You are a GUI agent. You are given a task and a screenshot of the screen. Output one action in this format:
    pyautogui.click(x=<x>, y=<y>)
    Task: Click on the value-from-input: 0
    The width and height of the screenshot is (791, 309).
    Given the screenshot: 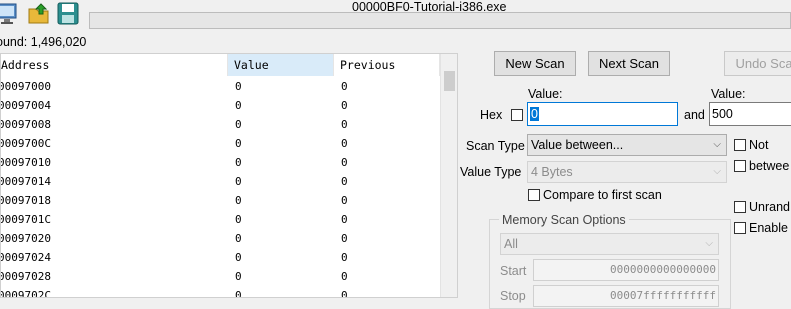 What is the action you would take?
    pyautogui.click(x=602, y=114)
    